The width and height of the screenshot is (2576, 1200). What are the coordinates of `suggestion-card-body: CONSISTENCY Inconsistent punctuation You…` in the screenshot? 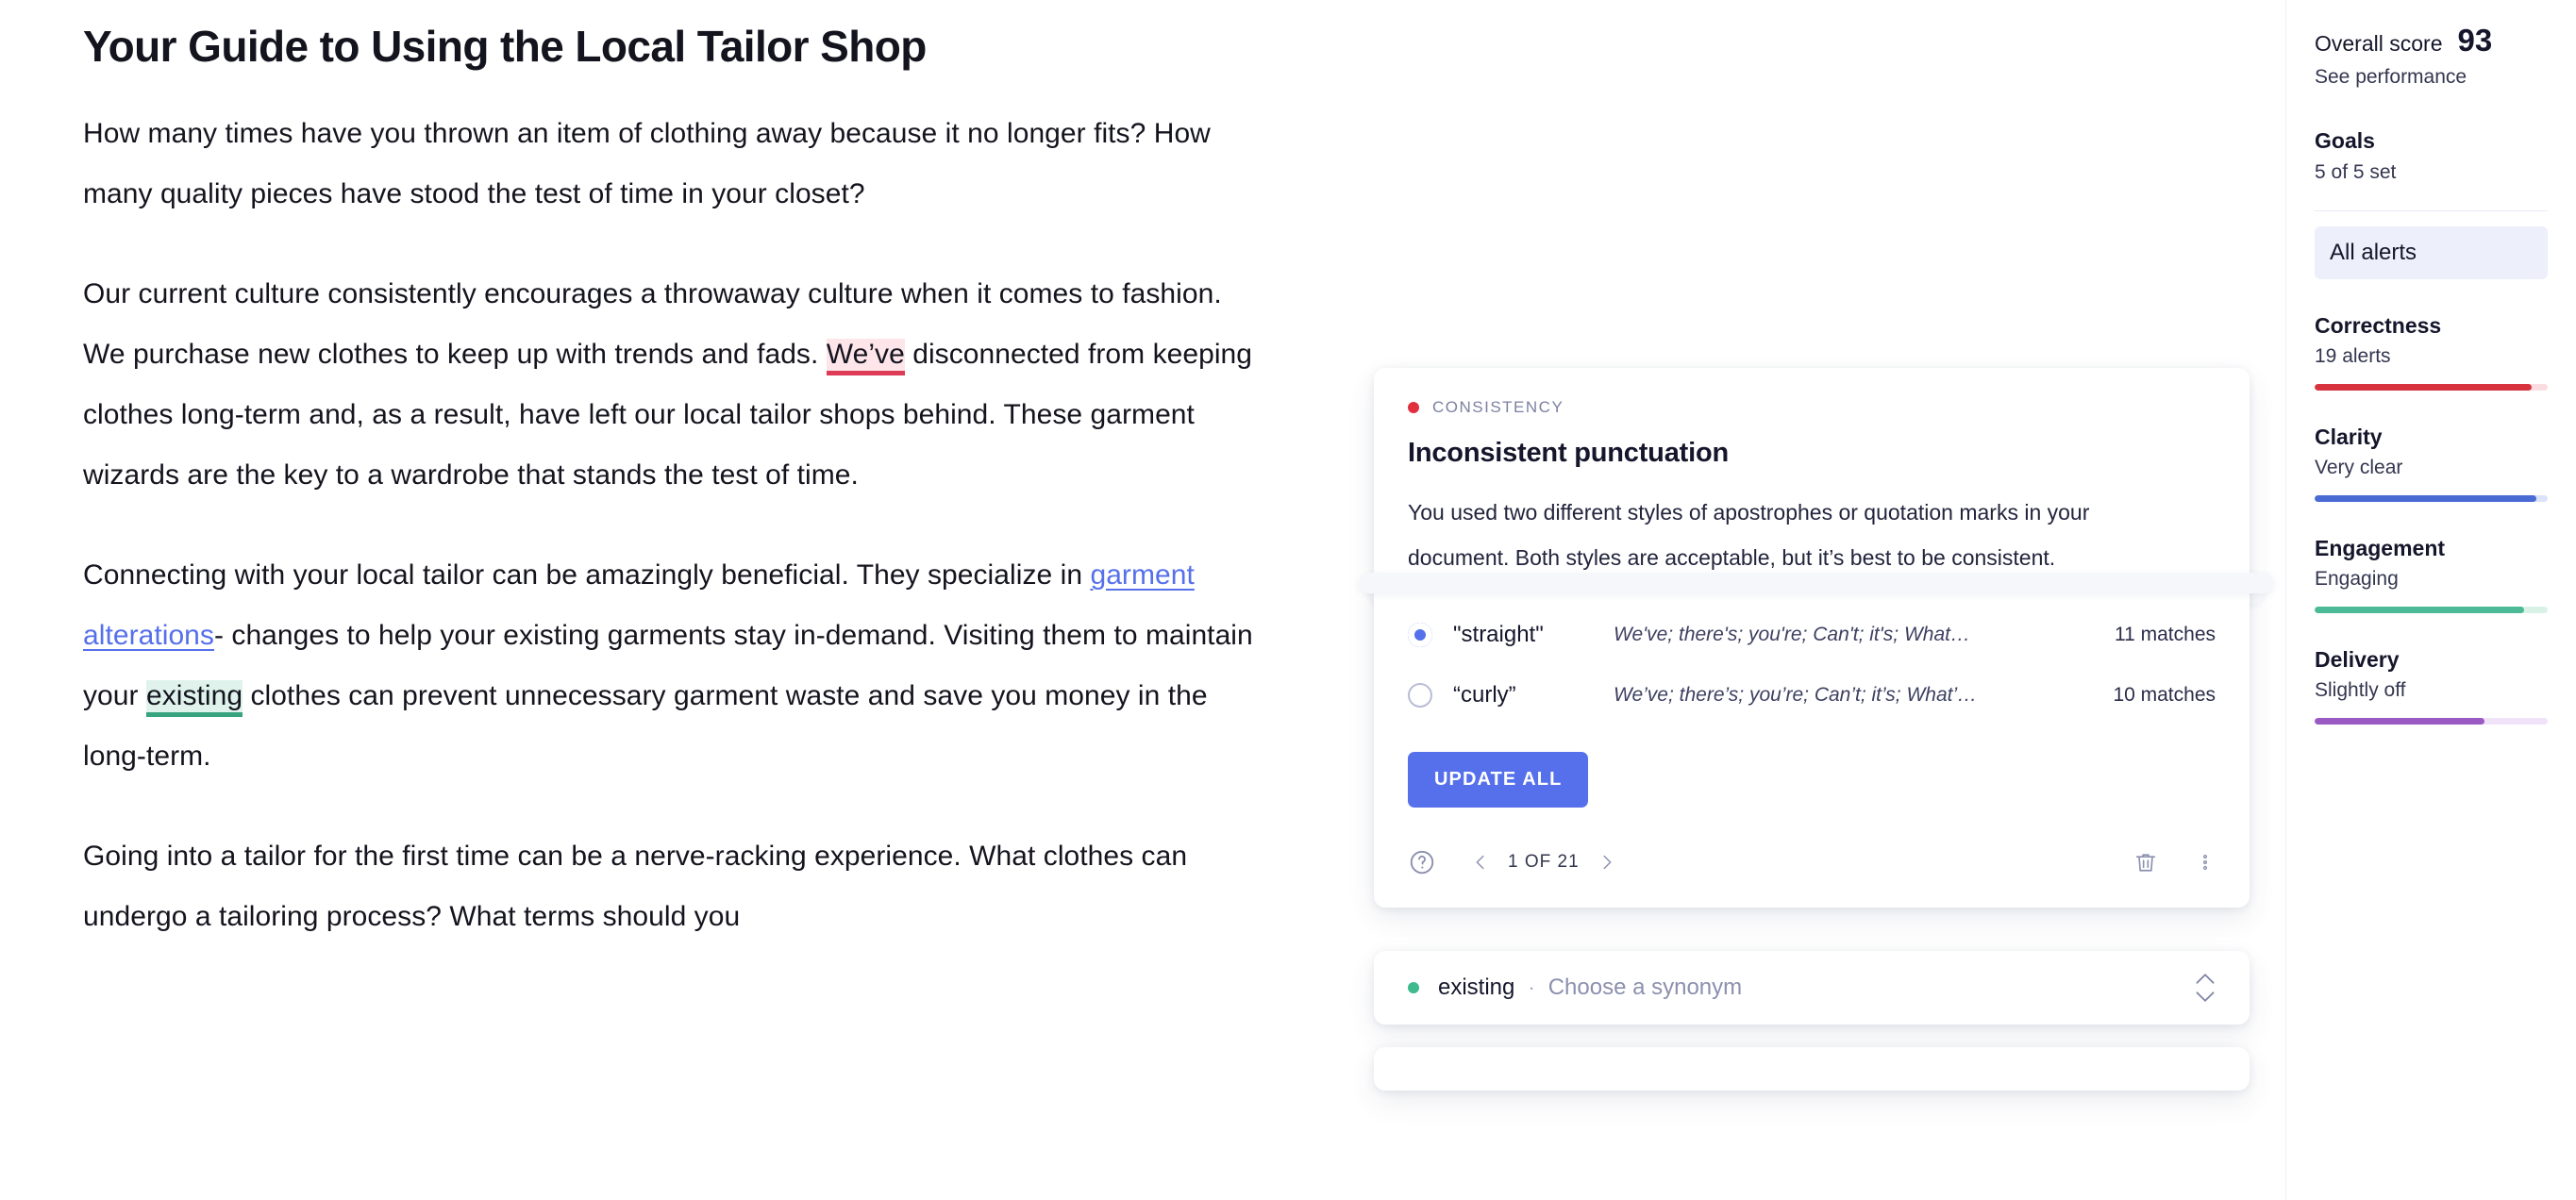 It's located at (1812, 588).